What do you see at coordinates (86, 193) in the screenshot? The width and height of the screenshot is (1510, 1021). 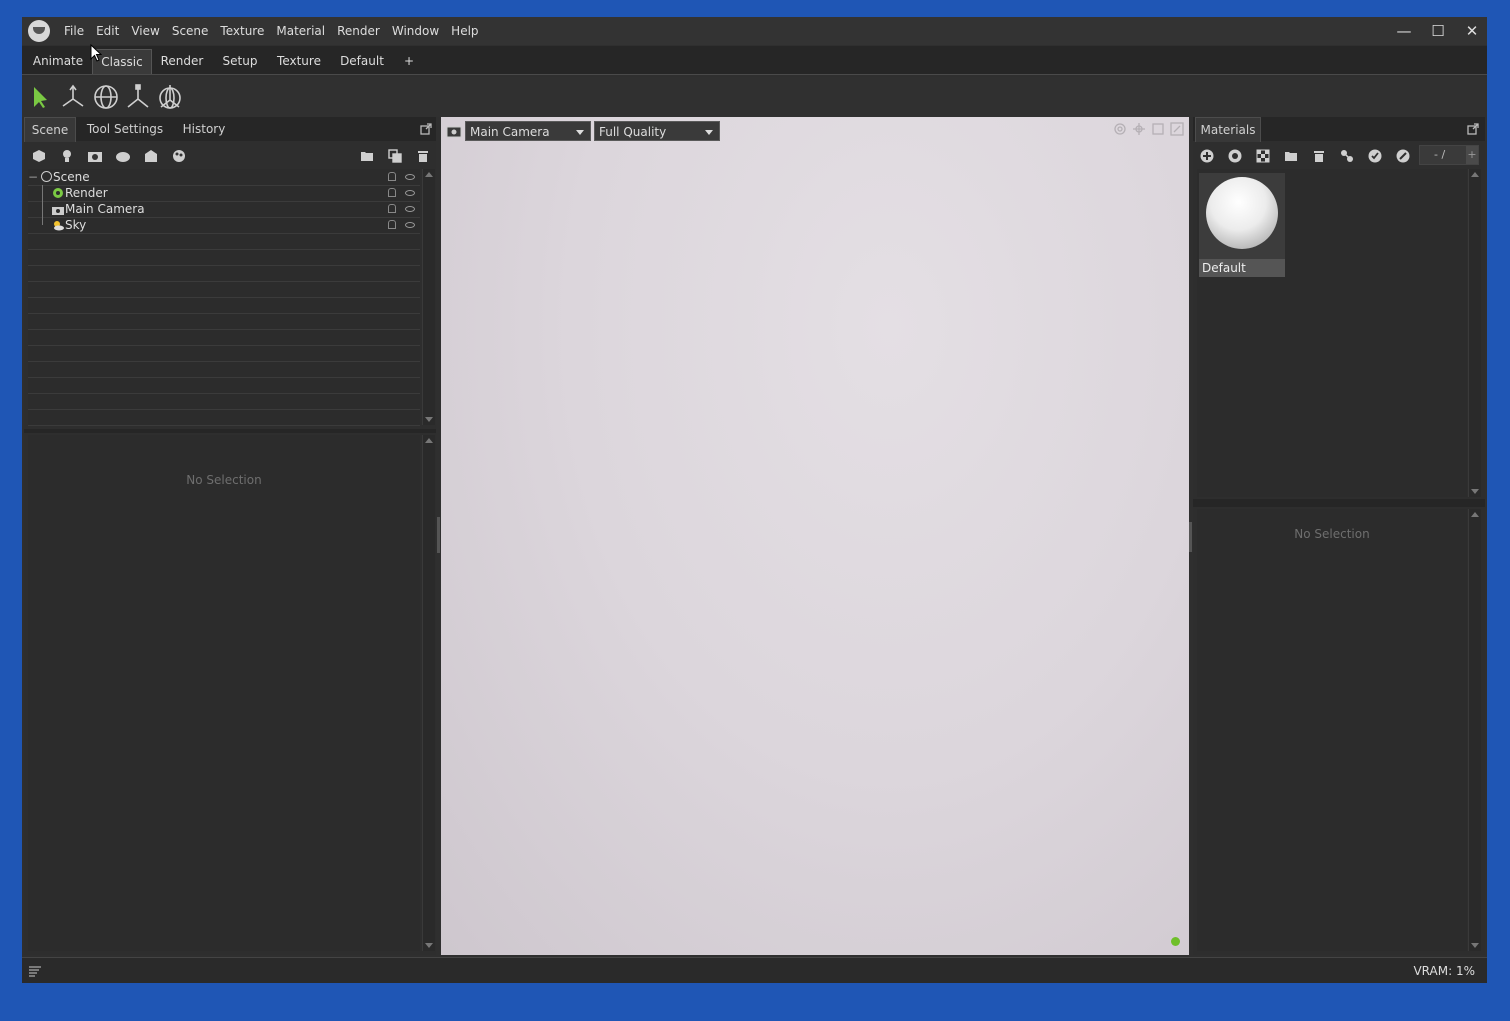 I see `tree-label: Render` at bounding box center [86, 193].